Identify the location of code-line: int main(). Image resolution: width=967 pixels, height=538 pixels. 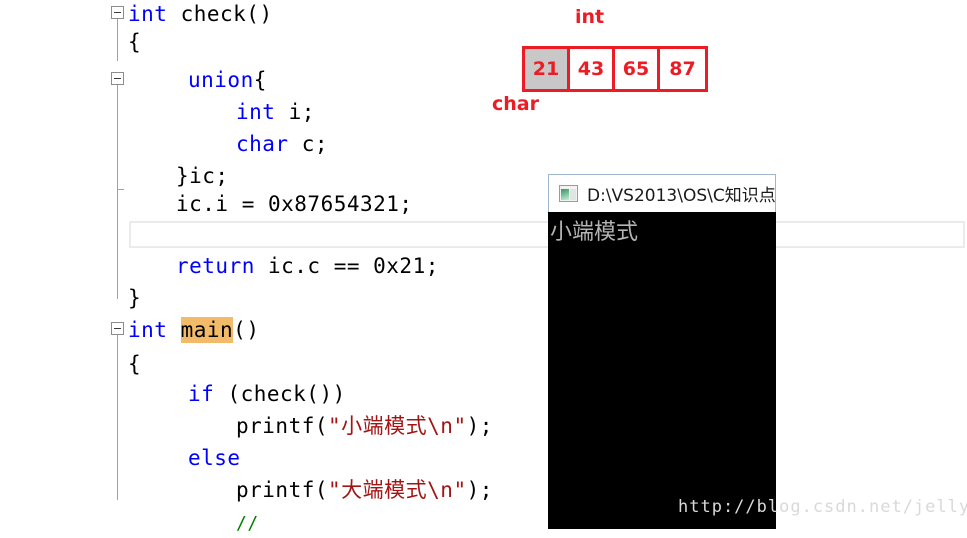
(194, 330).